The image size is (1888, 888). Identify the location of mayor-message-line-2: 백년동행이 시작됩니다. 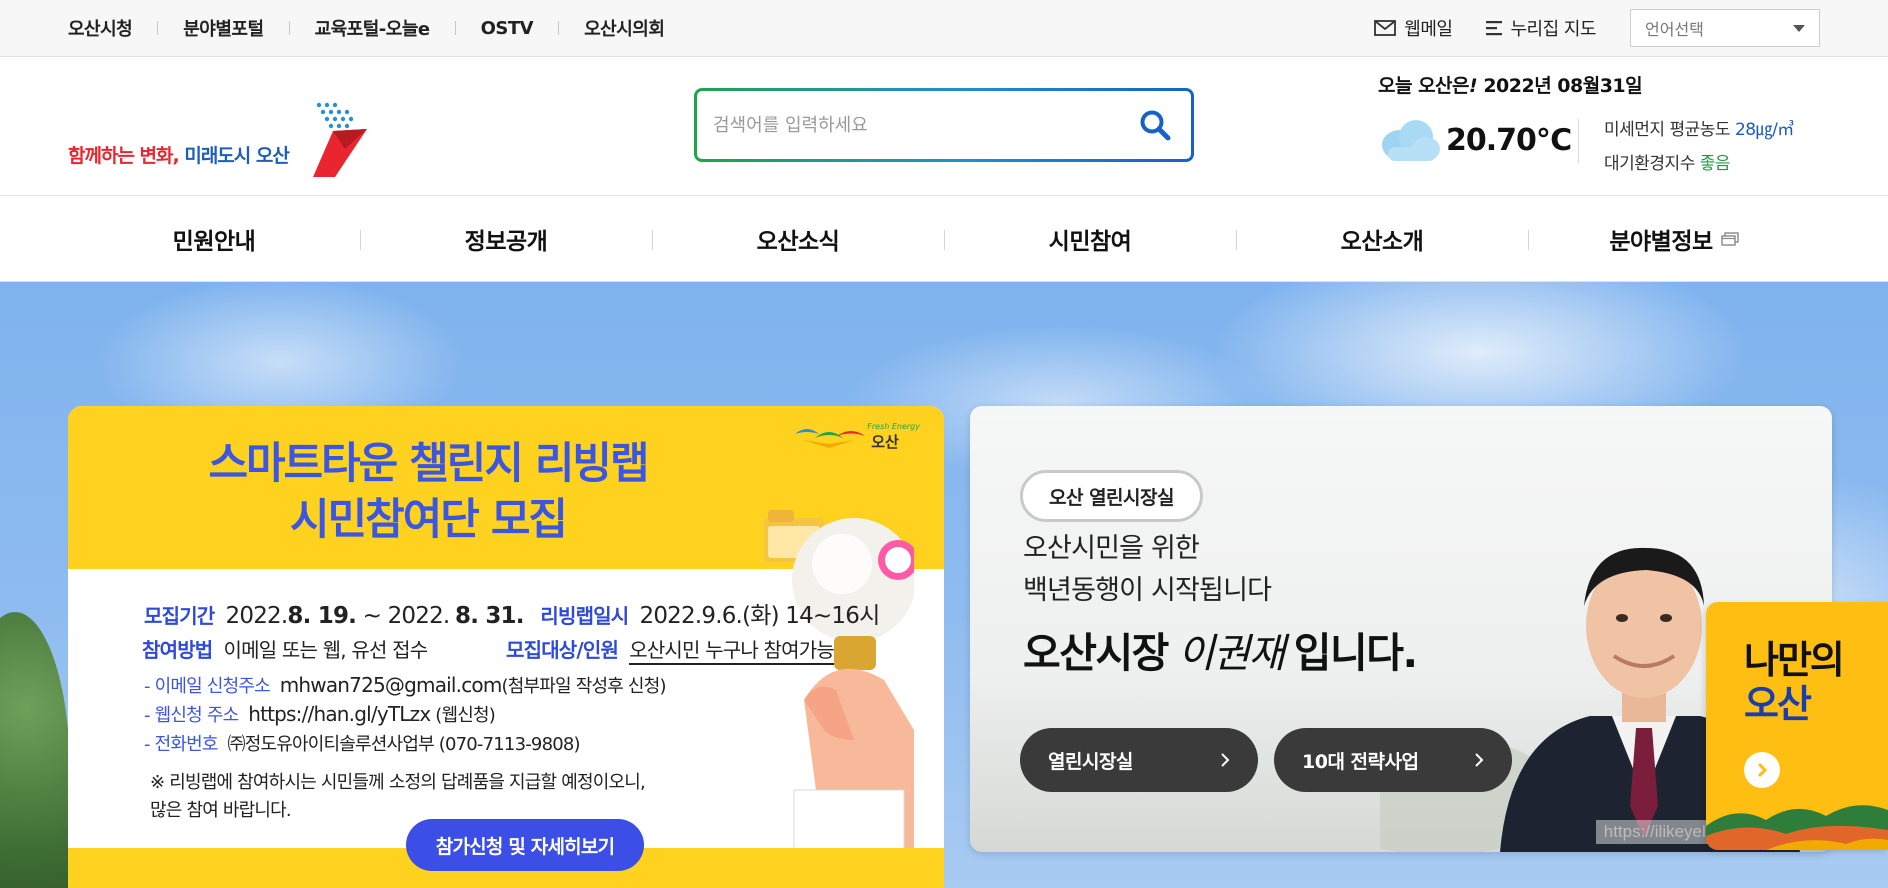
(1147, 590).